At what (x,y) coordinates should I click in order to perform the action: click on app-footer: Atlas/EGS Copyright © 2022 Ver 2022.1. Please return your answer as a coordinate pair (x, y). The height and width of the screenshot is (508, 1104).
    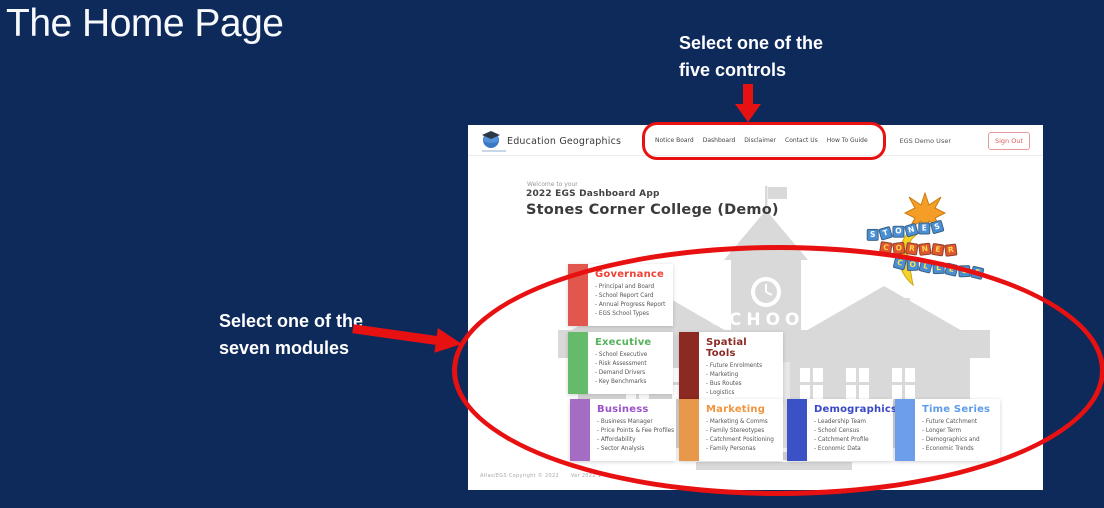
    Looking at the image, I should click on (545, 476).